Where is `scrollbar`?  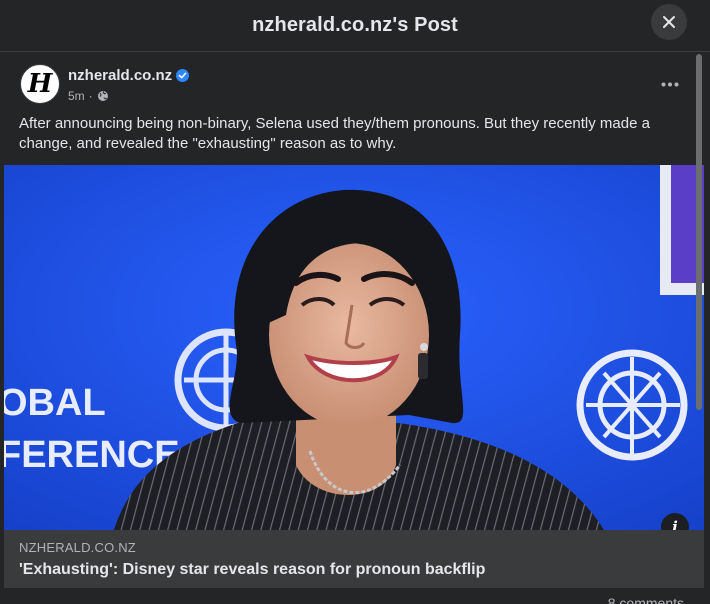 scrollbar is located at coordinates (699, 291).